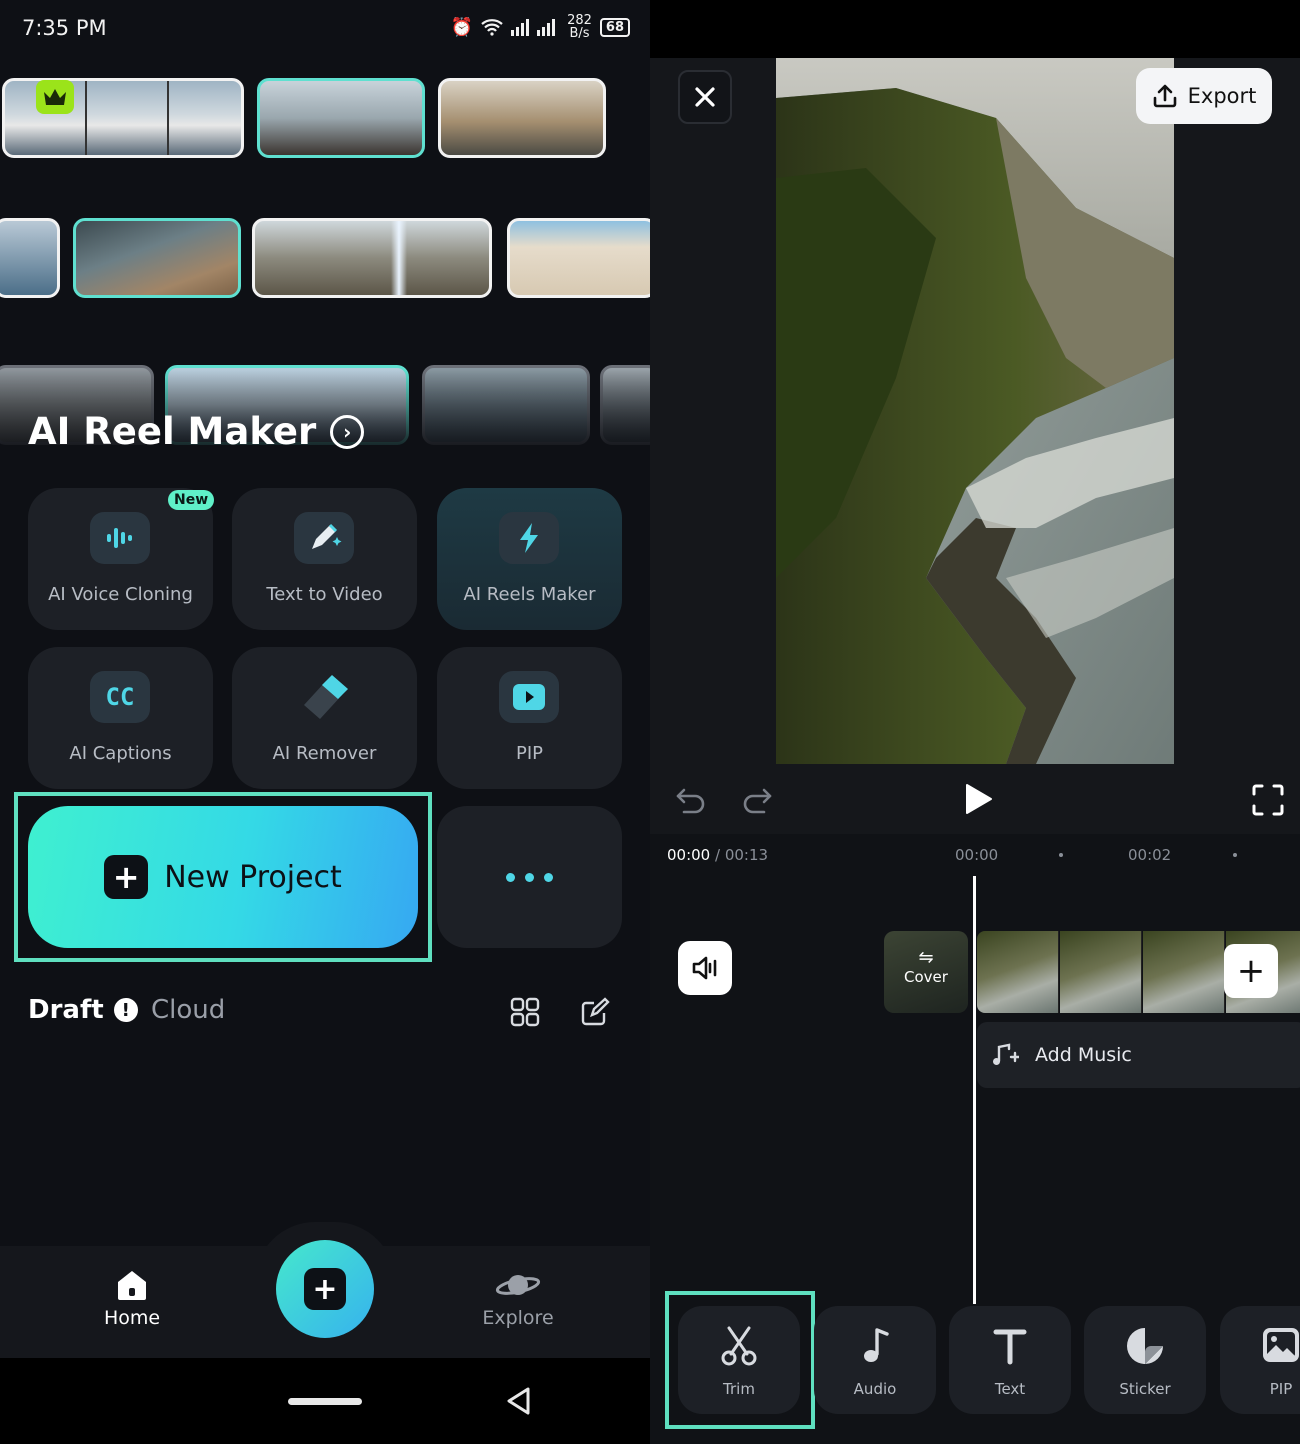  What do you see at coordinates (595, 1012) in the screenshot?
I see `edit-icon` at bounding box center [595, 1012].